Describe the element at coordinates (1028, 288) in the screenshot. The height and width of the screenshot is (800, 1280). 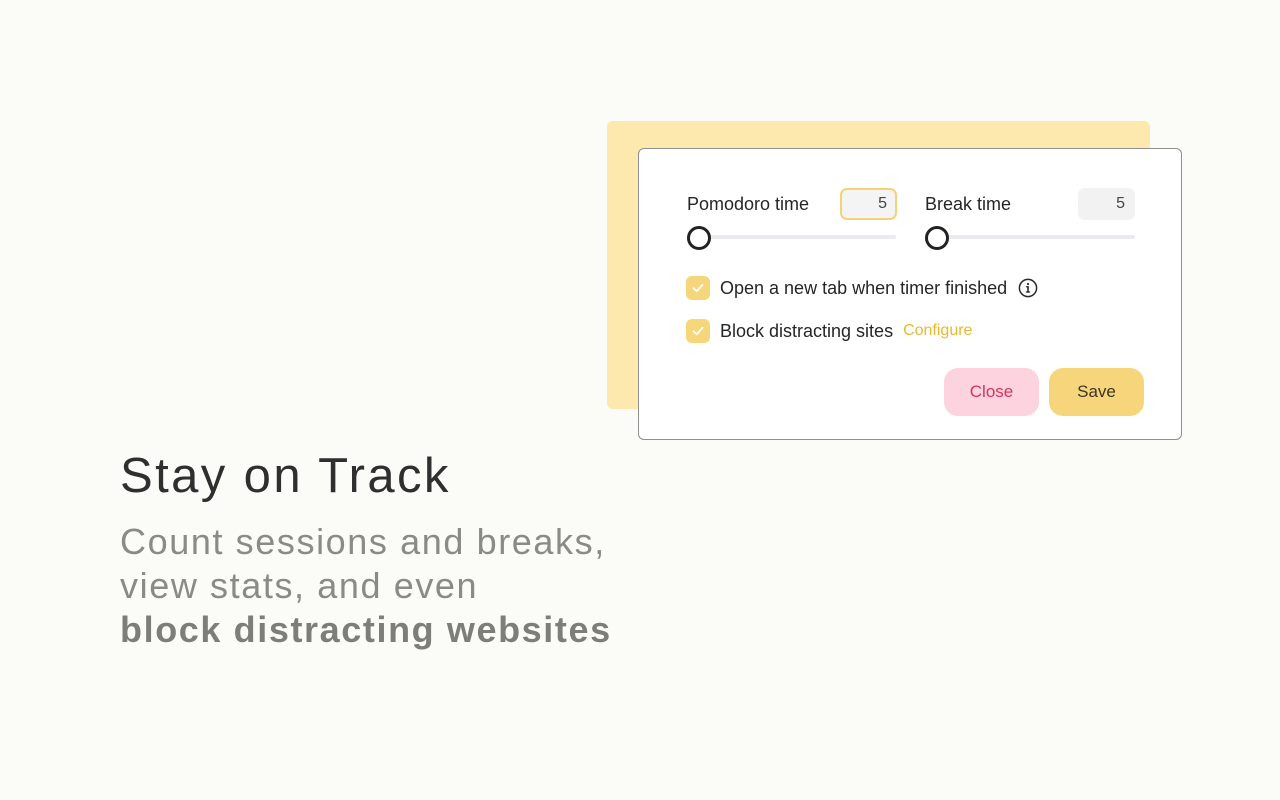
I see `info-icon` at that location.